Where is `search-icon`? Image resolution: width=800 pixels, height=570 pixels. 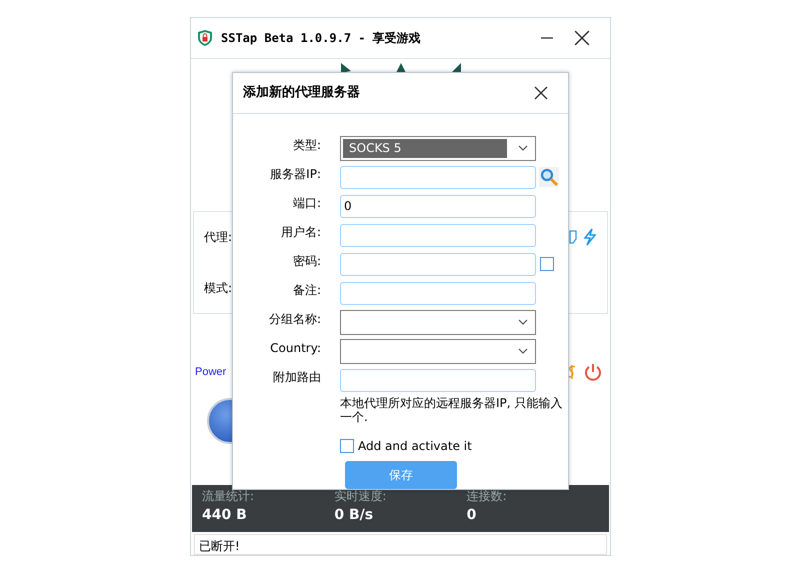
search-icon is located at coordinates (549, 177).